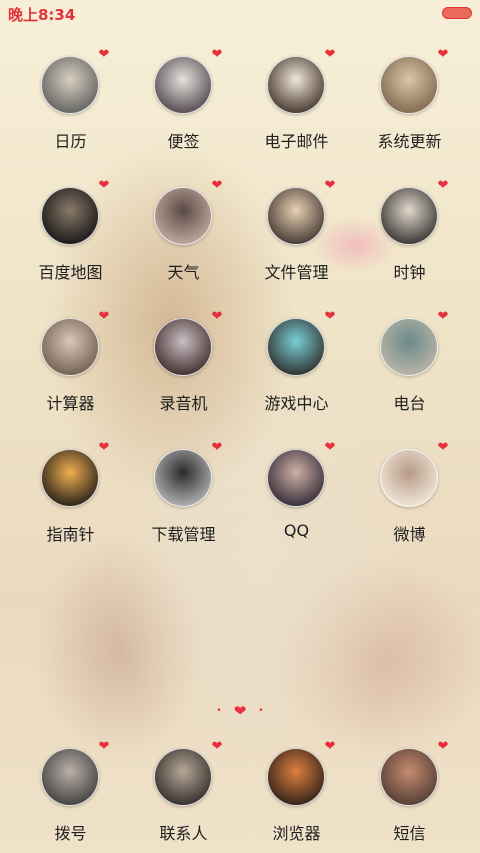  What do you see at coordinates (183, 478) in the screenshot?
I see `download-manager-icon` at bounding box center [183, 478].